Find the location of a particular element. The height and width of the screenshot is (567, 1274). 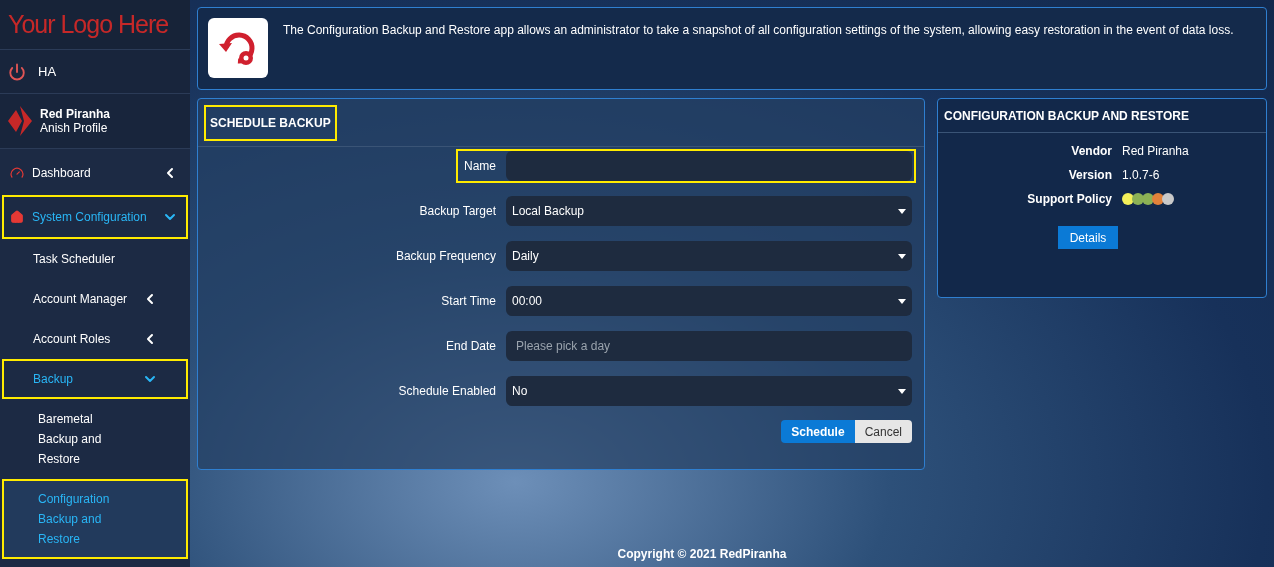

profile-name: Red Piranha is located at coordinates (75, 114).